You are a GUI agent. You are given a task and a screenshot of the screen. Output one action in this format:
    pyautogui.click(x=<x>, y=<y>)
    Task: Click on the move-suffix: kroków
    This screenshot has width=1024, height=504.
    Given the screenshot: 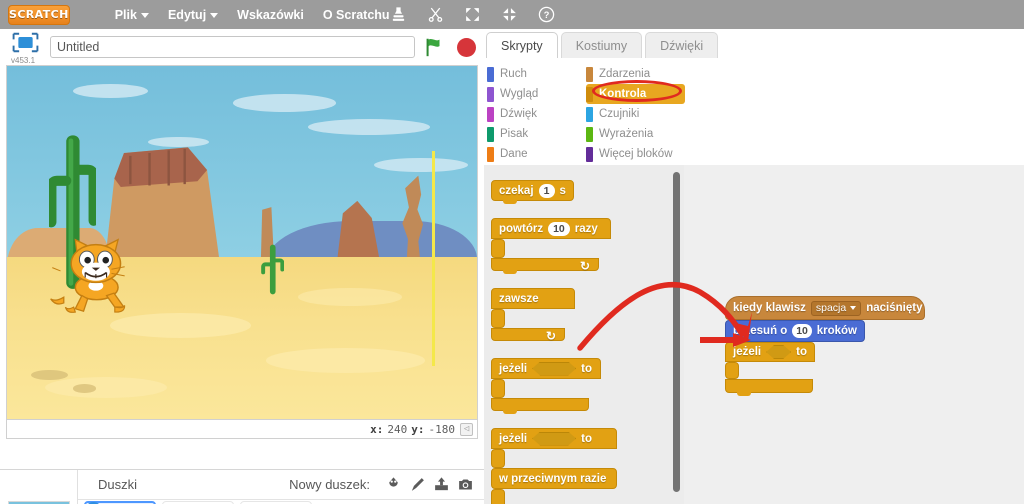 What is the action you would take?
    pyautogui.click(x=836, y=331)
    